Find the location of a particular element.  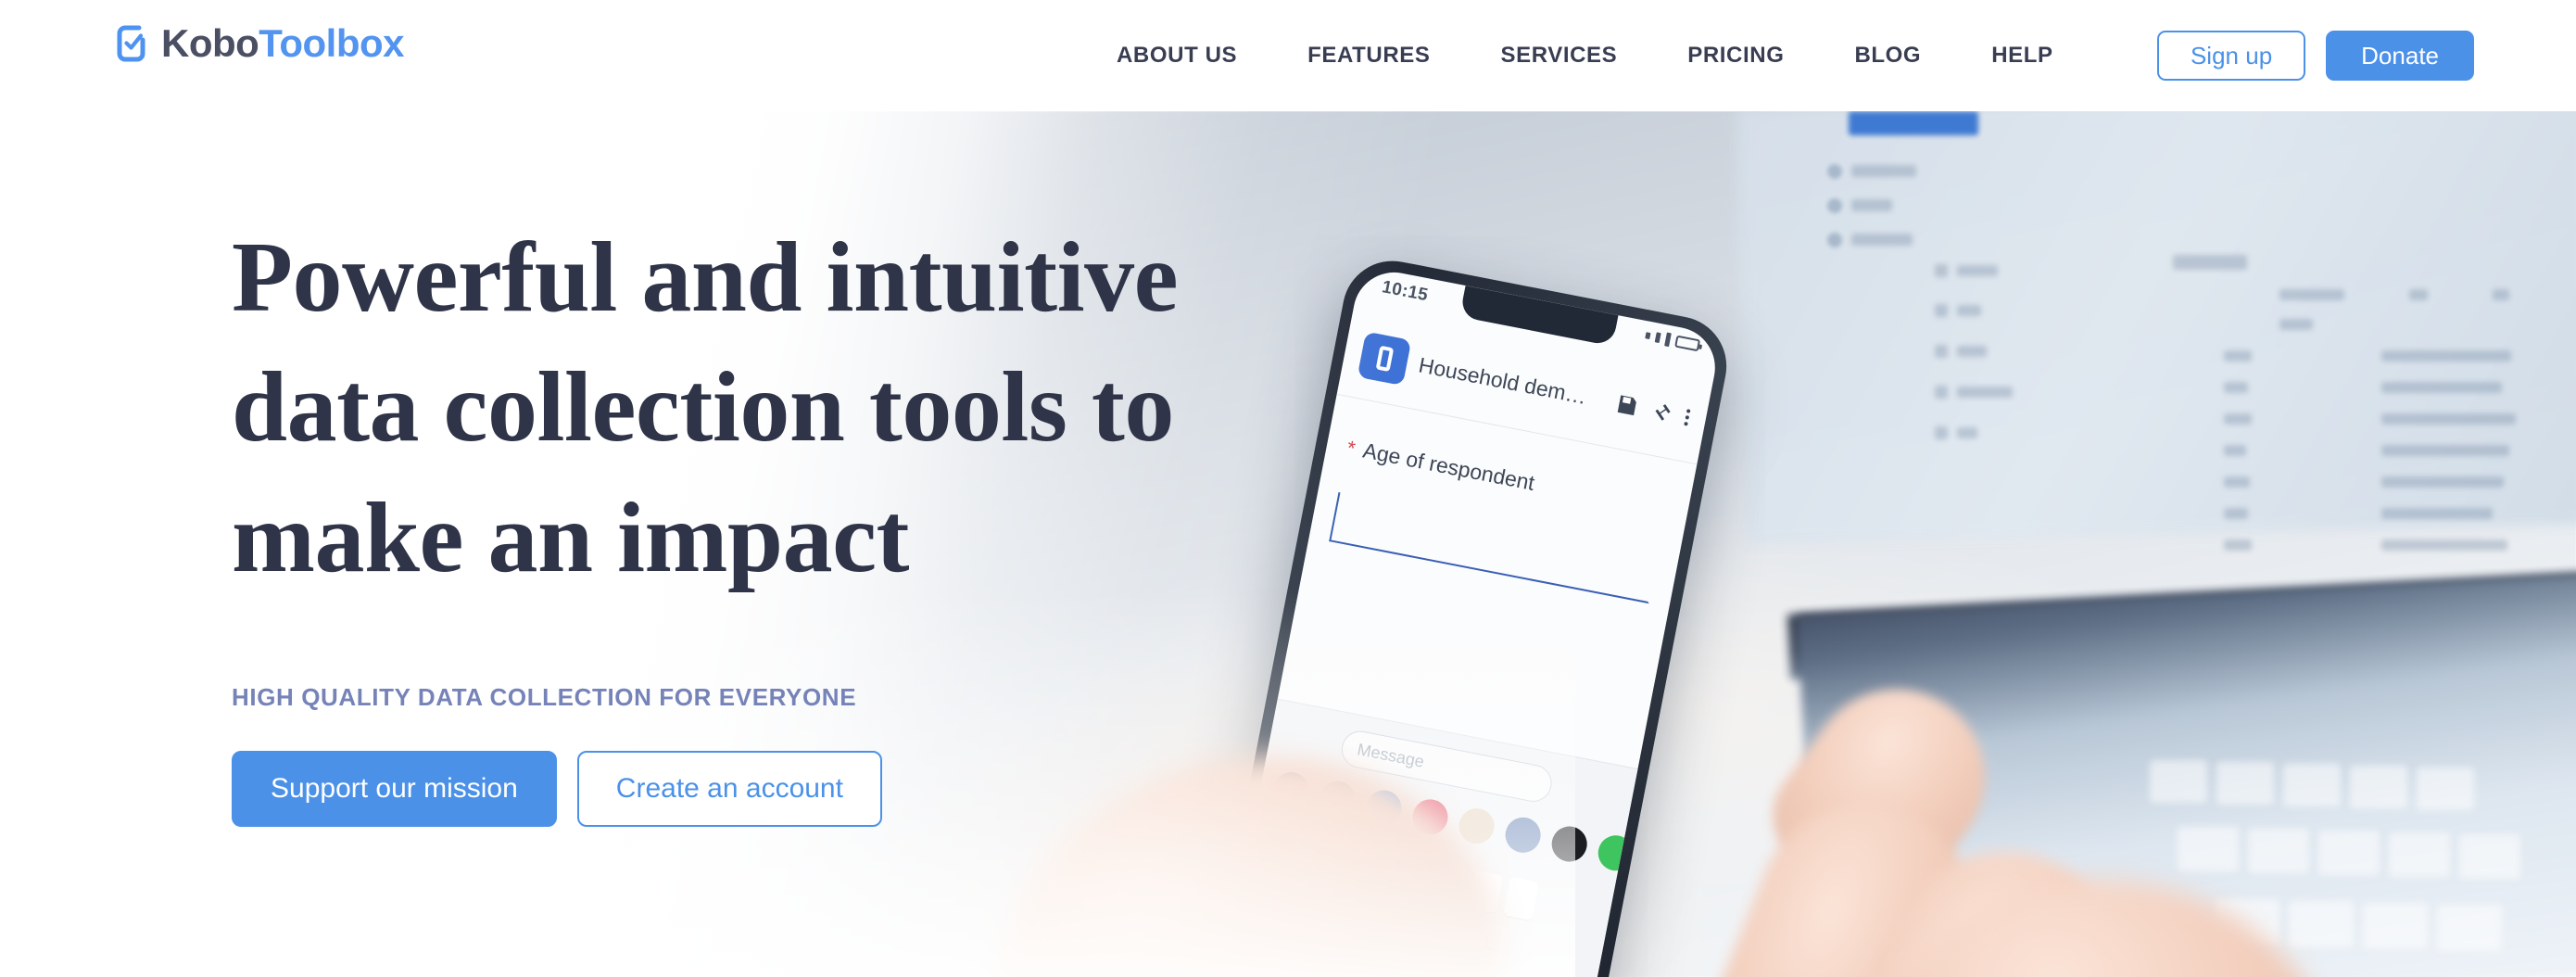

app-icon-glyph is located at coordinates (1384, 359).